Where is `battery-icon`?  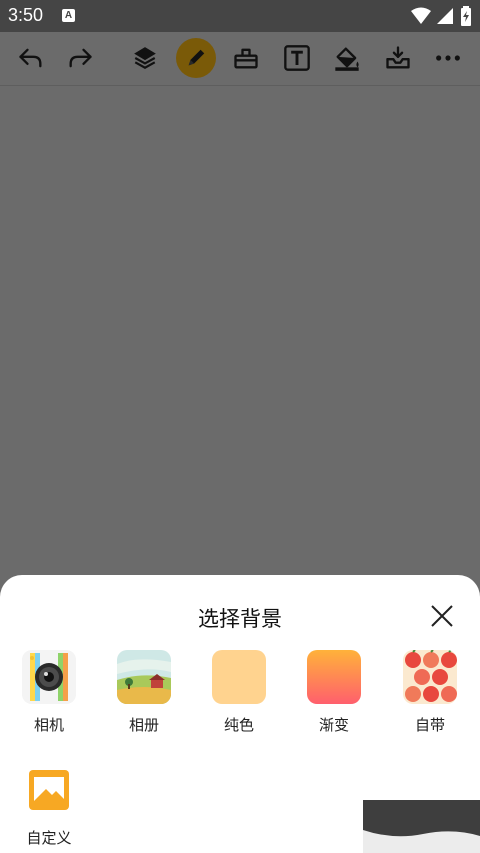 battery-icon is located at coordinates (466, 16).